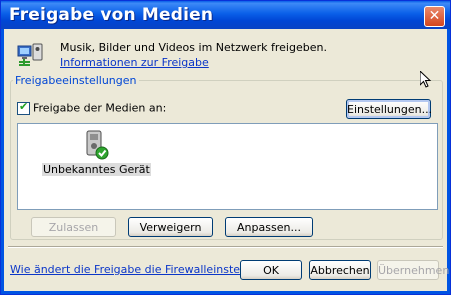  I want to click on group-legend: Freigabeeinstellungen, so click(76, 80).